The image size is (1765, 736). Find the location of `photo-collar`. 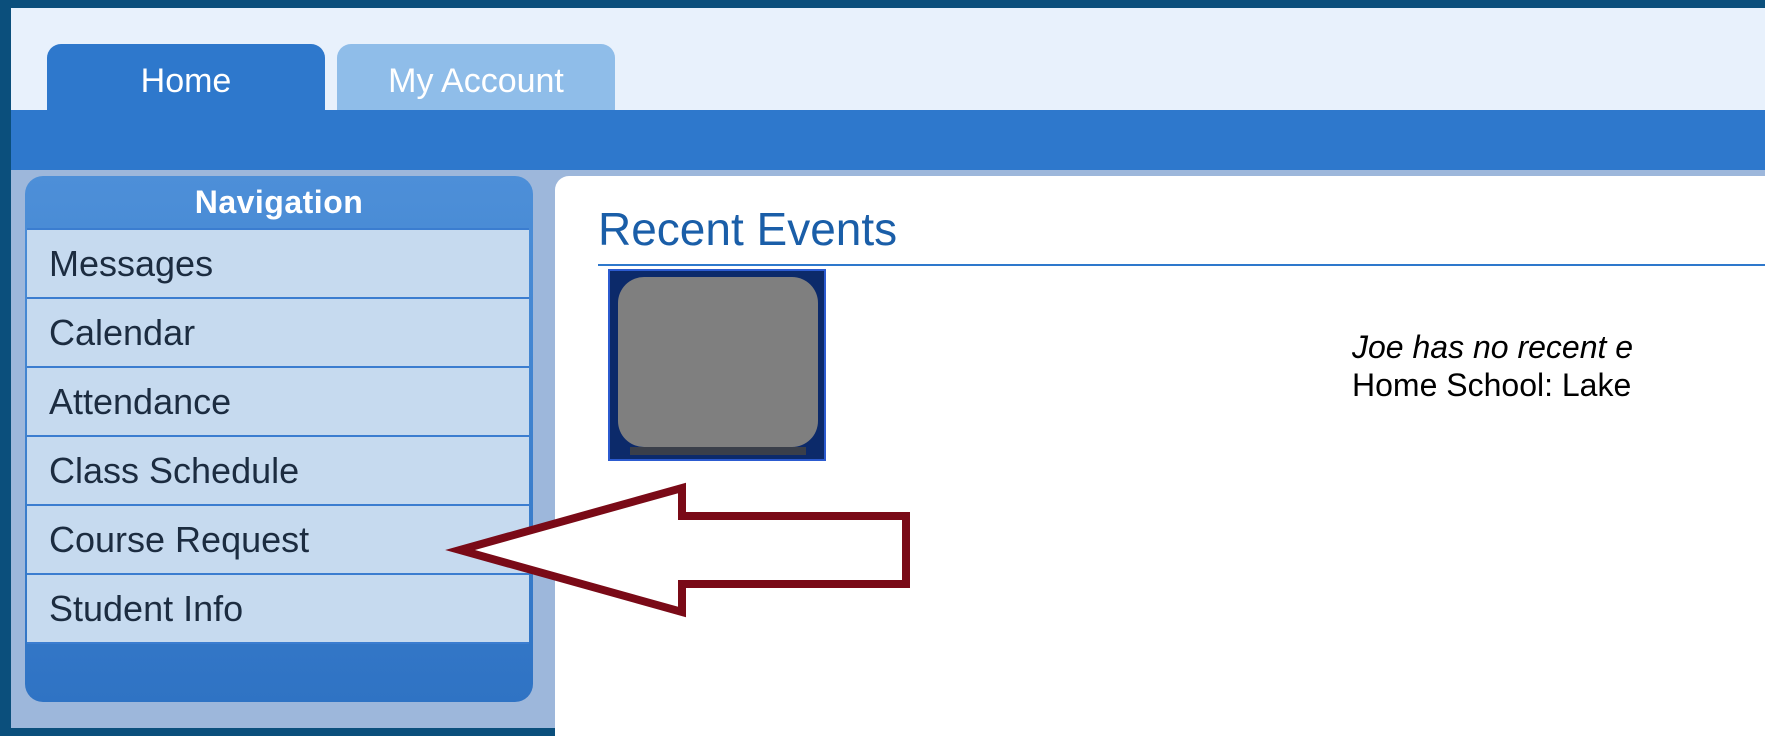

photo-collar is located at coordinates (718, 451).